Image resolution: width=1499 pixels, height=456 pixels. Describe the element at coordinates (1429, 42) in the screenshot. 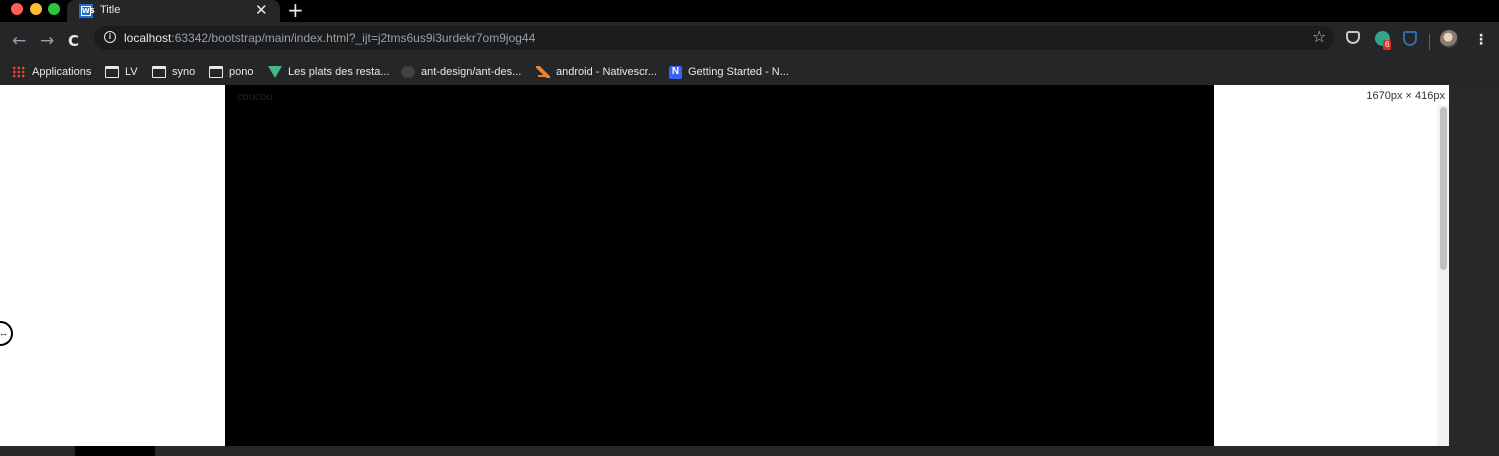

I see `toolbar-divider` at that location.